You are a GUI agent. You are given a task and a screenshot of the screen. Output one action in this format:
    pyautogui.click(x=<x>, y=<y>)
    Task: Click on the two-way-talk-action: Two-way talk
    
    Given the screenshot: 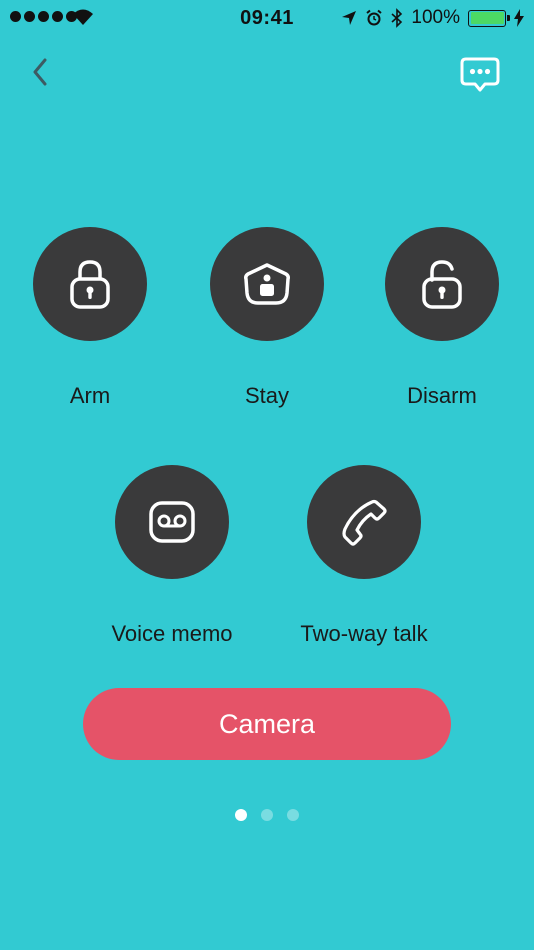 What is the action you would take?
    pyautogui.click(x=364, y=556)
    